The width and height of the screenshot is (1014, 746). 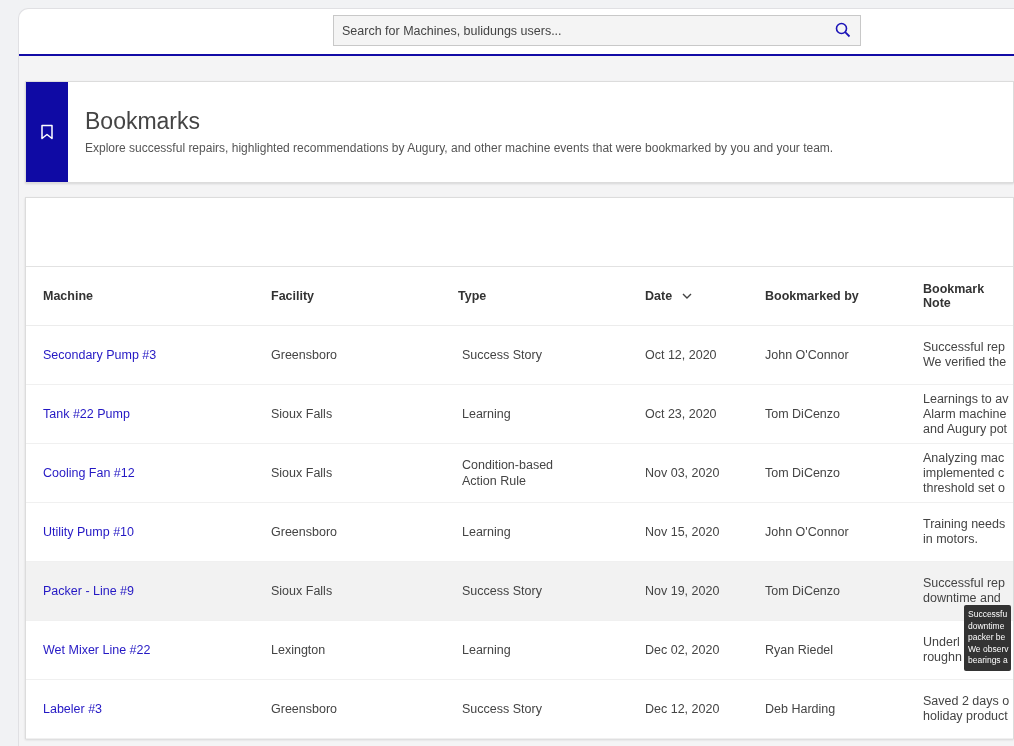 I want to click on column-header: Bookmarked by, so click(x=812, y=296).